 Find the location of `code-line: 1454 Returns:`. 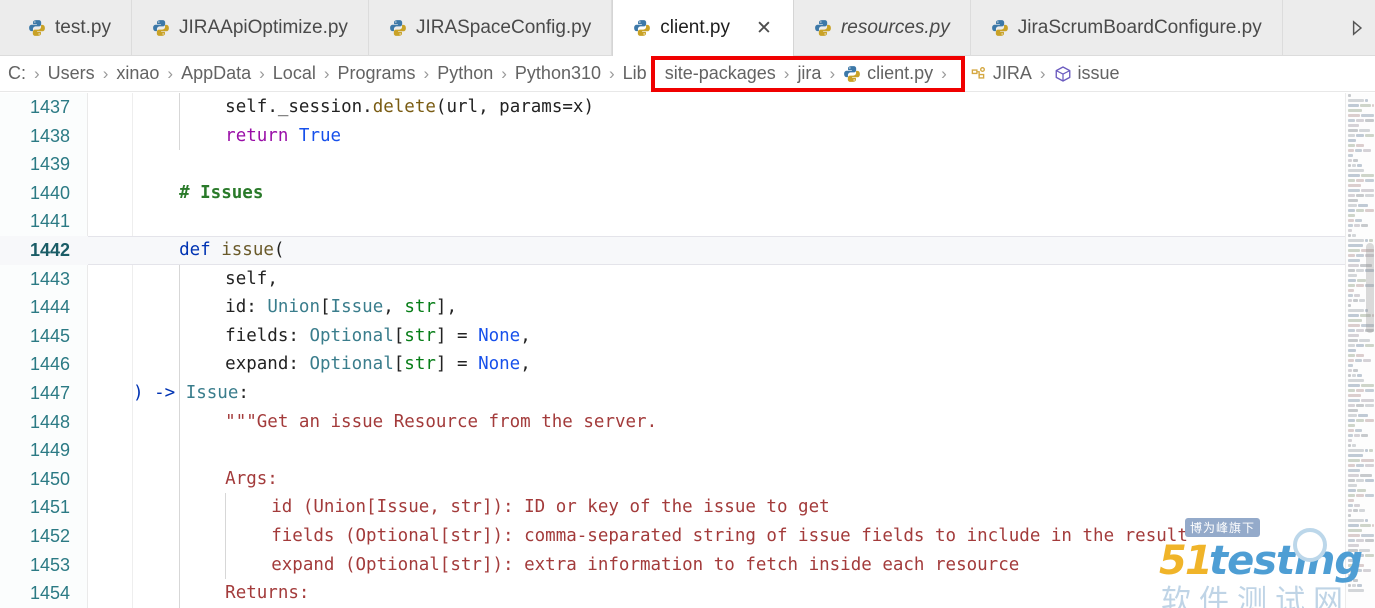

code-line: 1454 Returns: is located at coordinates (687, 593).